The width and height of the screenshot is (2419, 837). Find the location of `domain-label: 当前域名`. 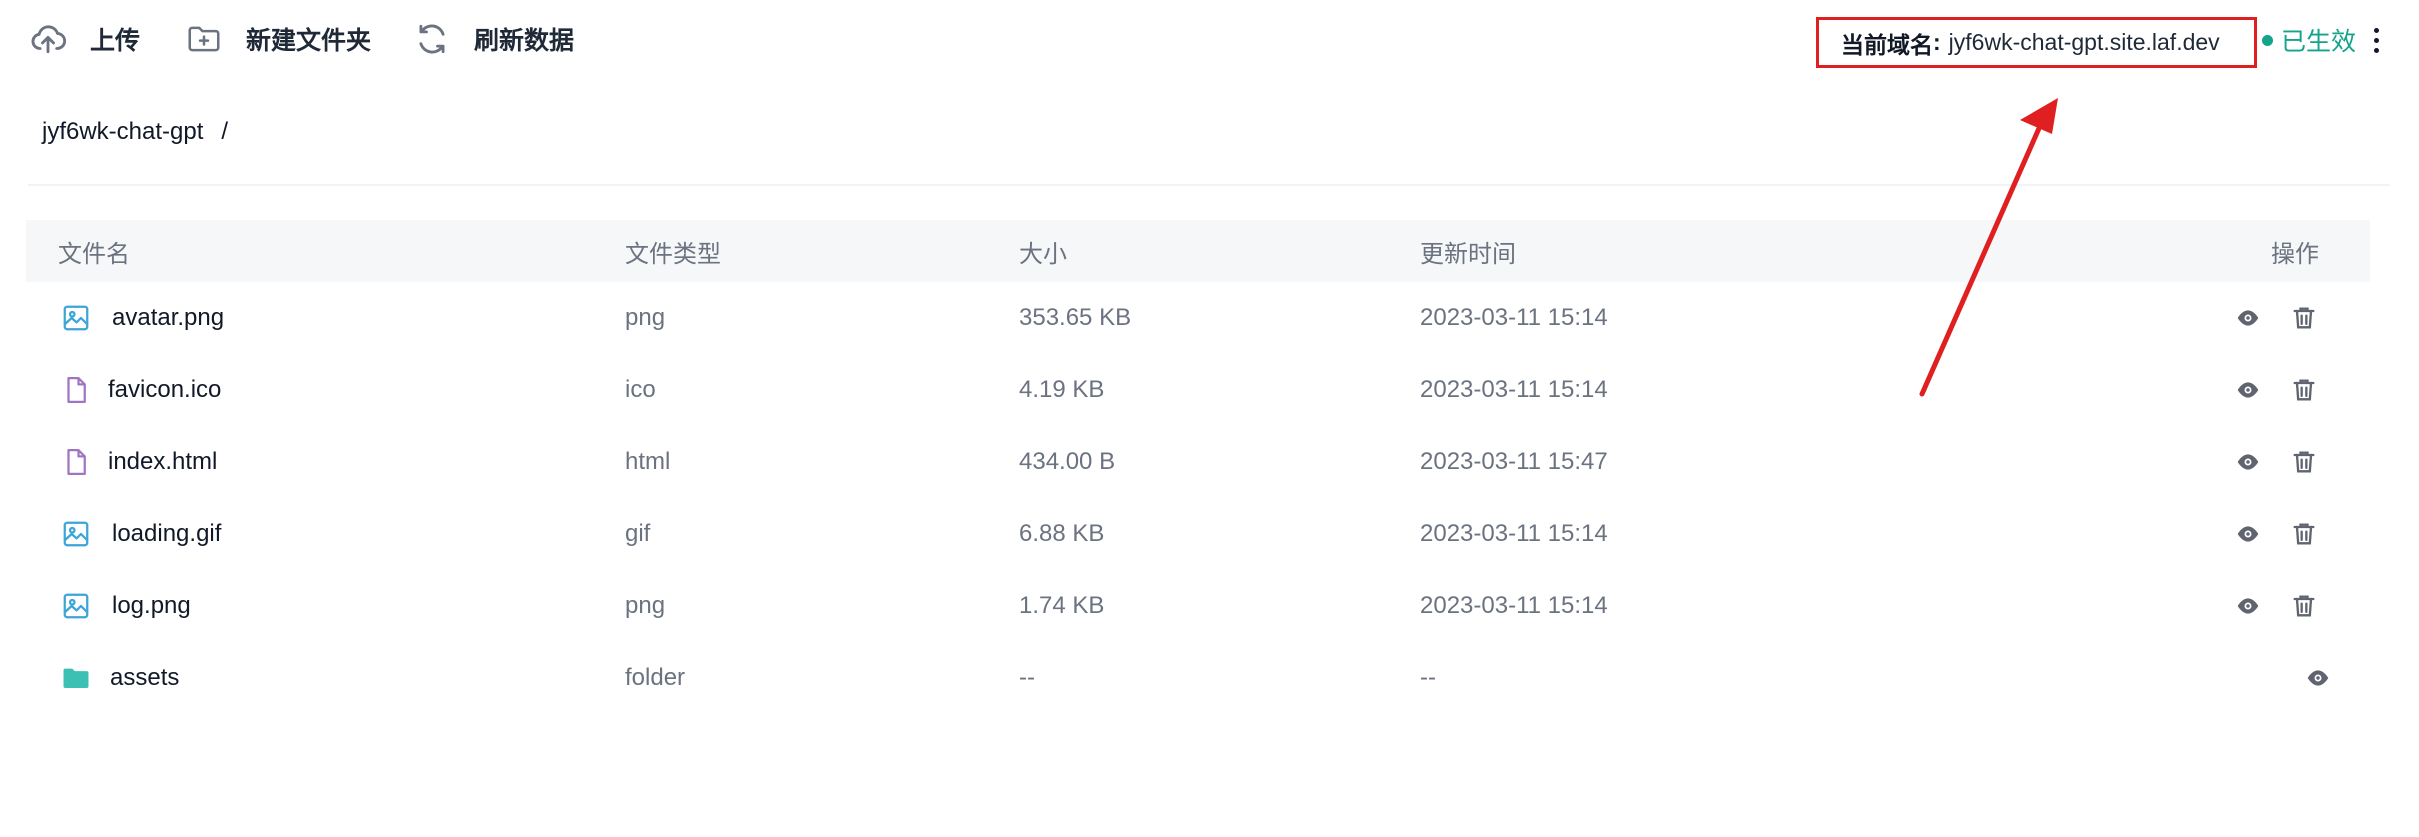

domain-label: 当前域名 is located at coordinates (1887, 44).